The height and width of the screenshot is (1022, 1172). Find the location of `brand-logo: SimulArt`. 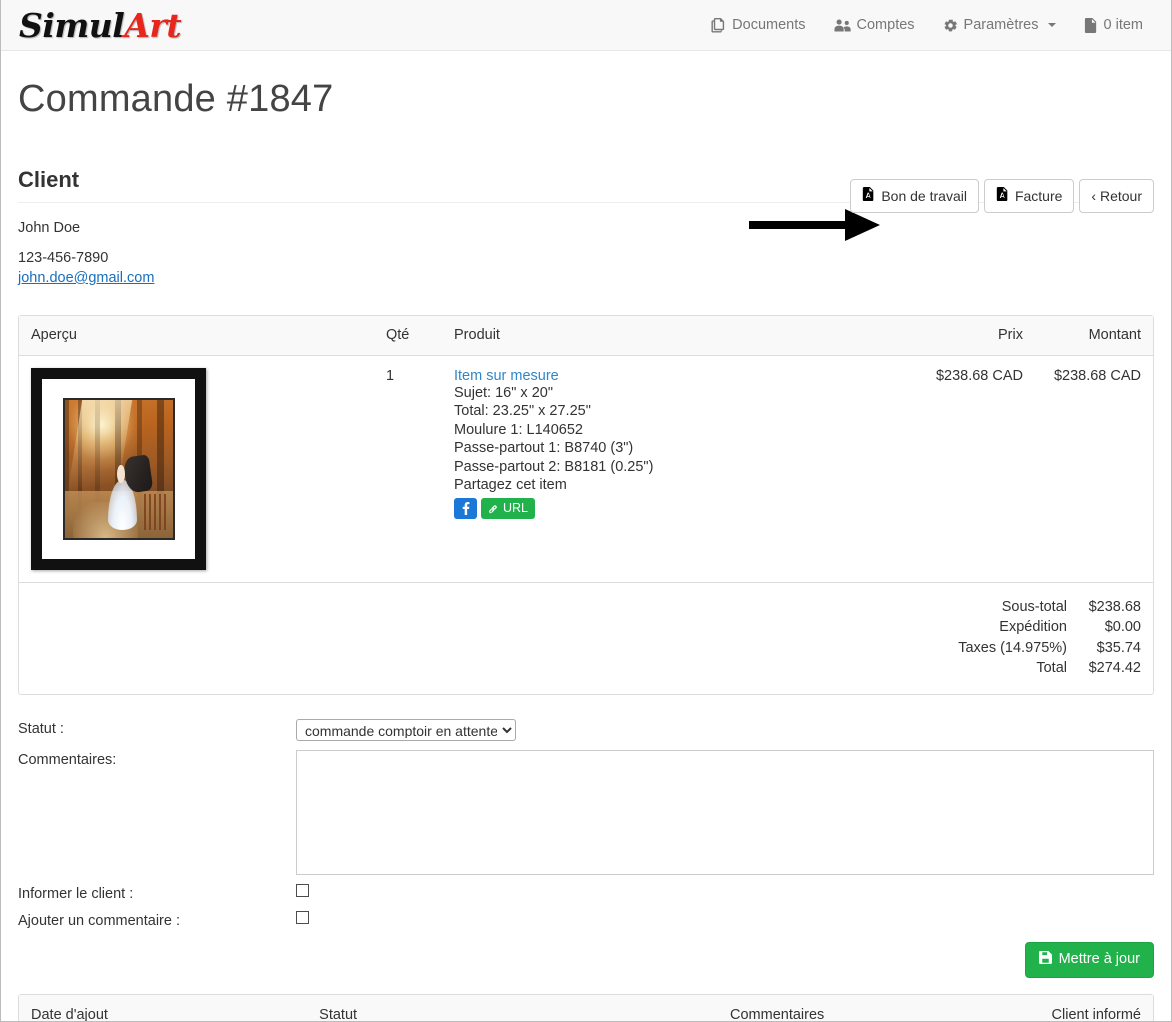

brand-logo: SimulArt is located at coordinates (100, 25).